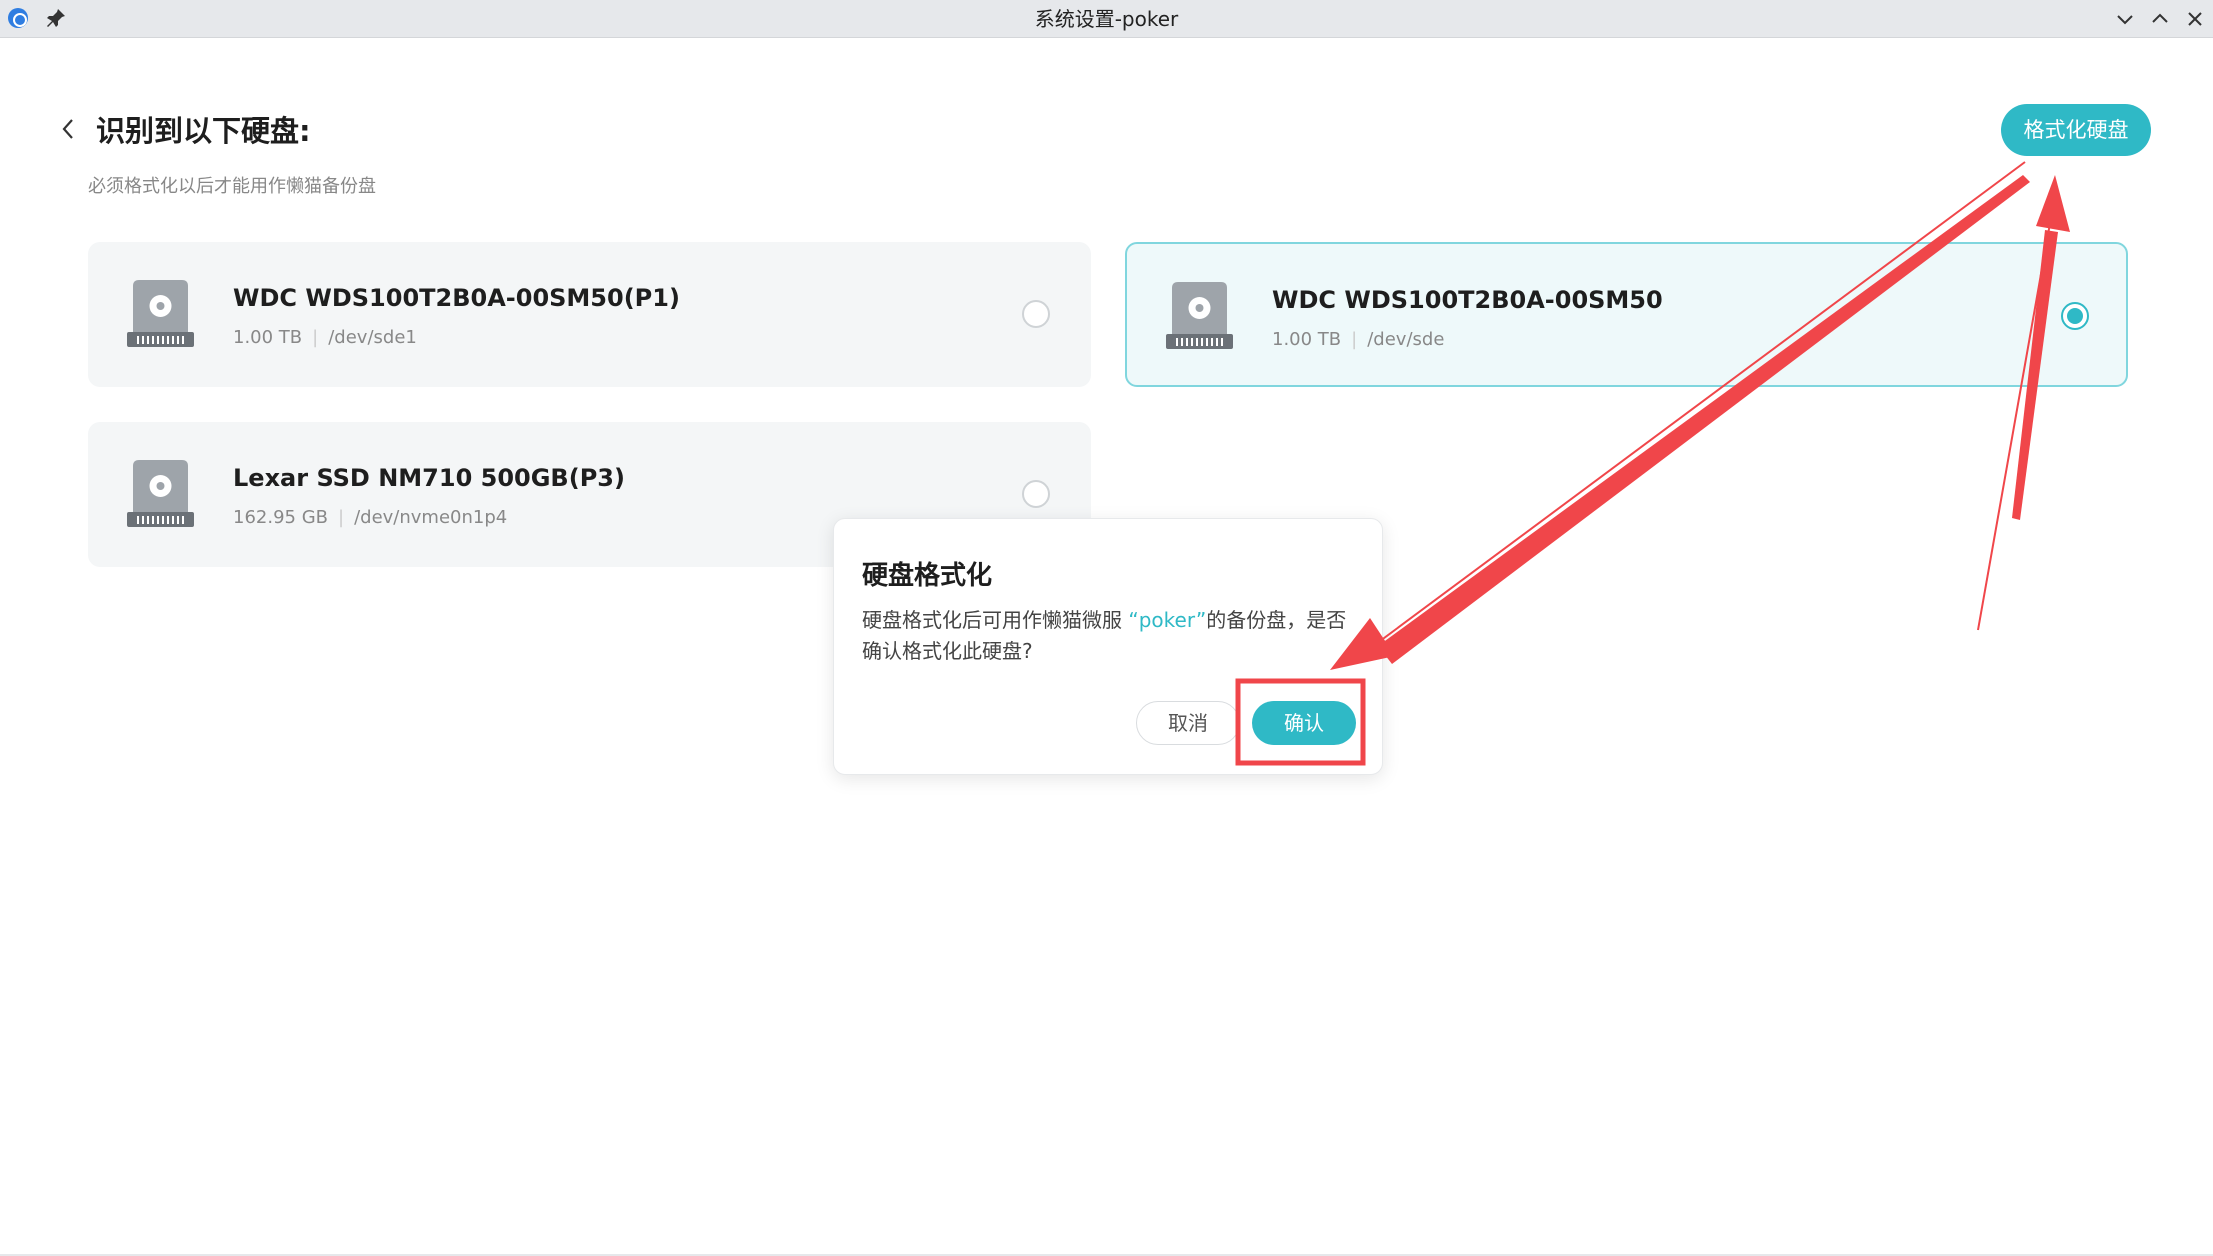 Image resolution: width=2213 pixels, height=1256 pixels. I want to click on disk-size: 162.95 GB, so click(281, 517).